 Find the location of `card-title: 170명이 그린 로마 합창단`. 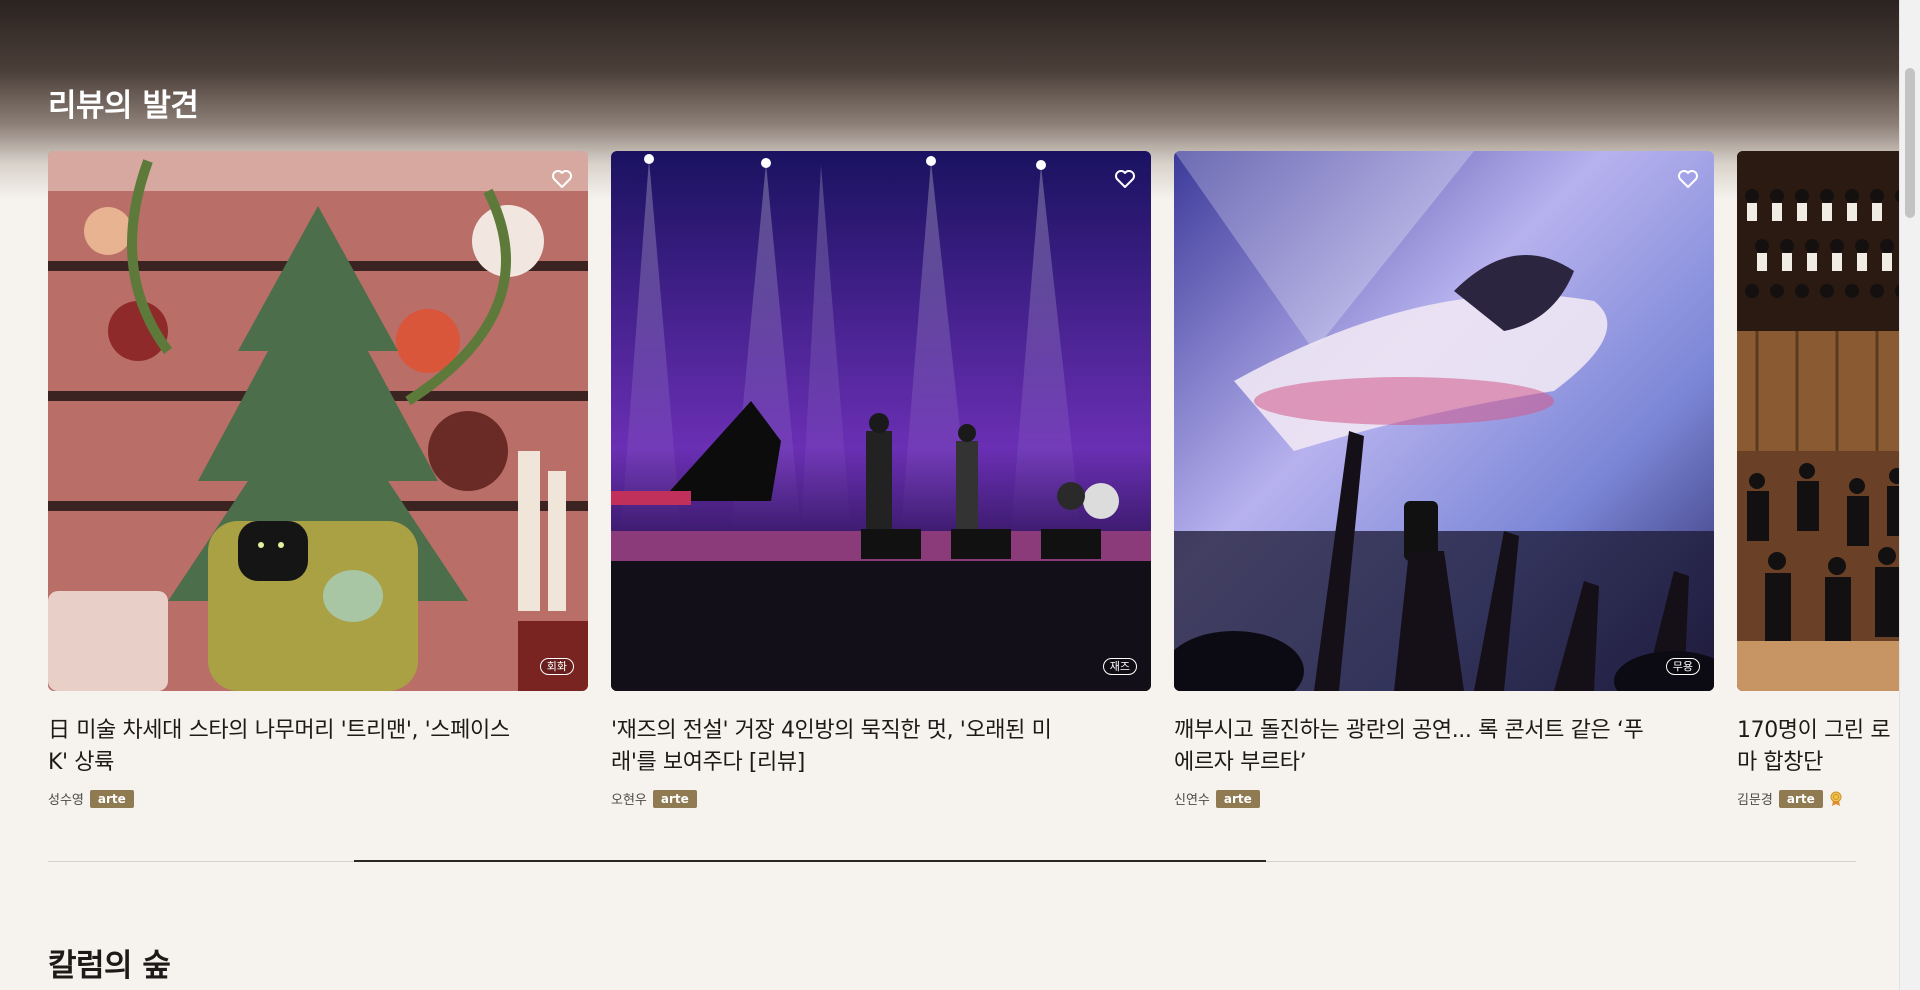

card-title: 170명이 그린 로마 합창단 is located at coordinates (1822, 747).